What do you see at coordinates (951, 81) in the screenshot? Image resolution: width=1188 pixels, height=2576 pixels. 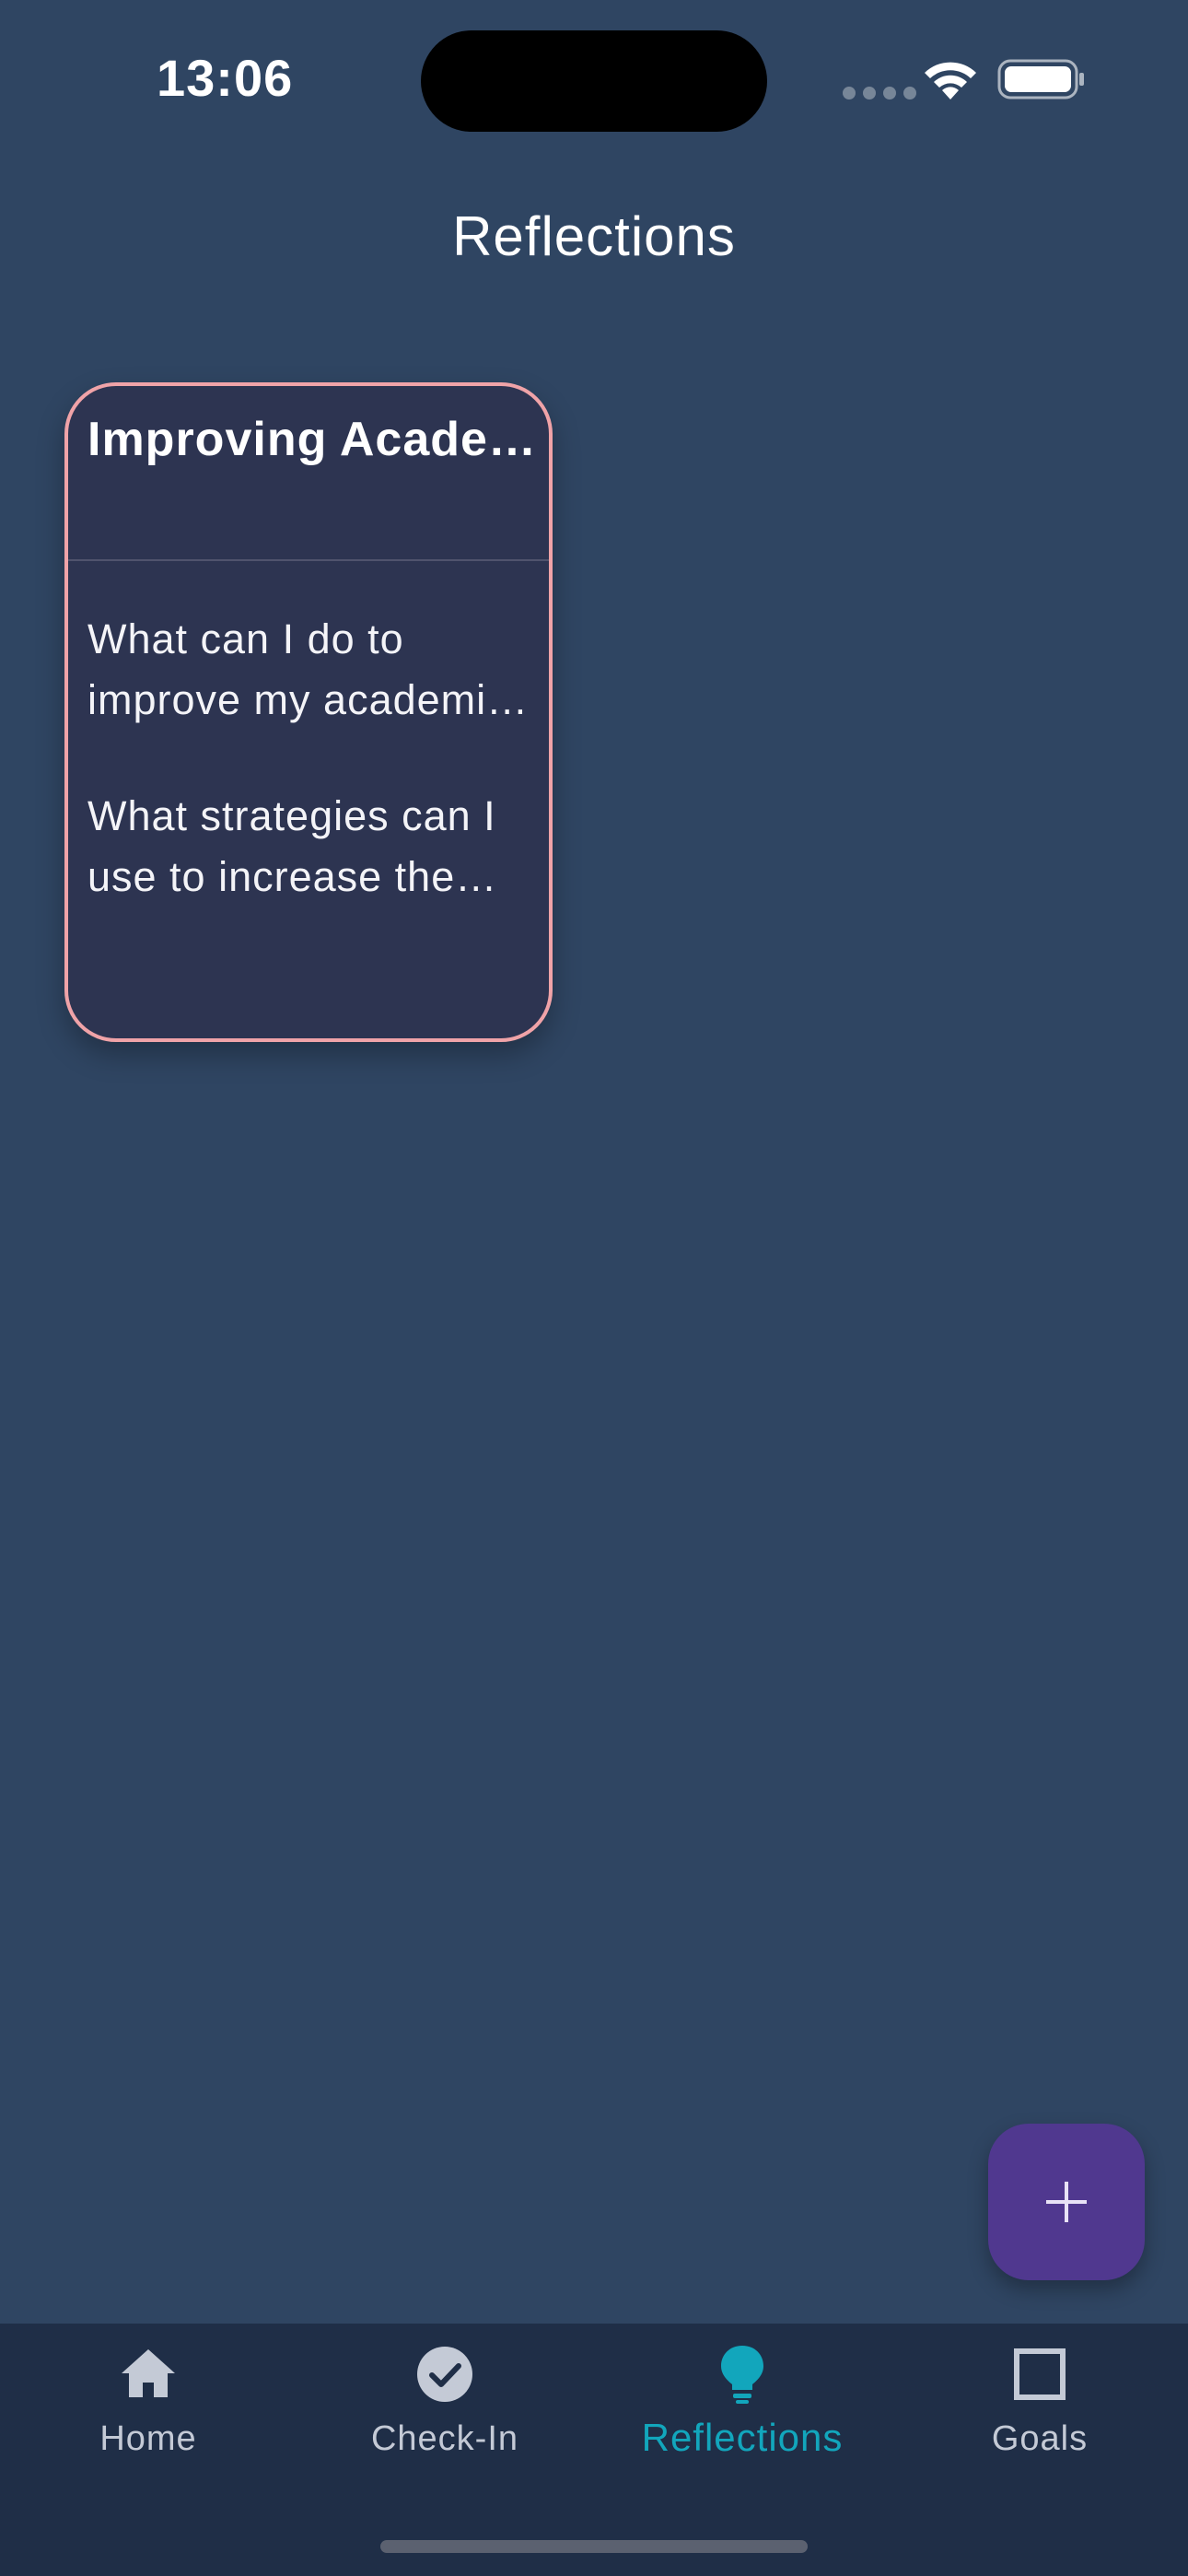 I see `wifi-icon` at bounding box center [951, 81].